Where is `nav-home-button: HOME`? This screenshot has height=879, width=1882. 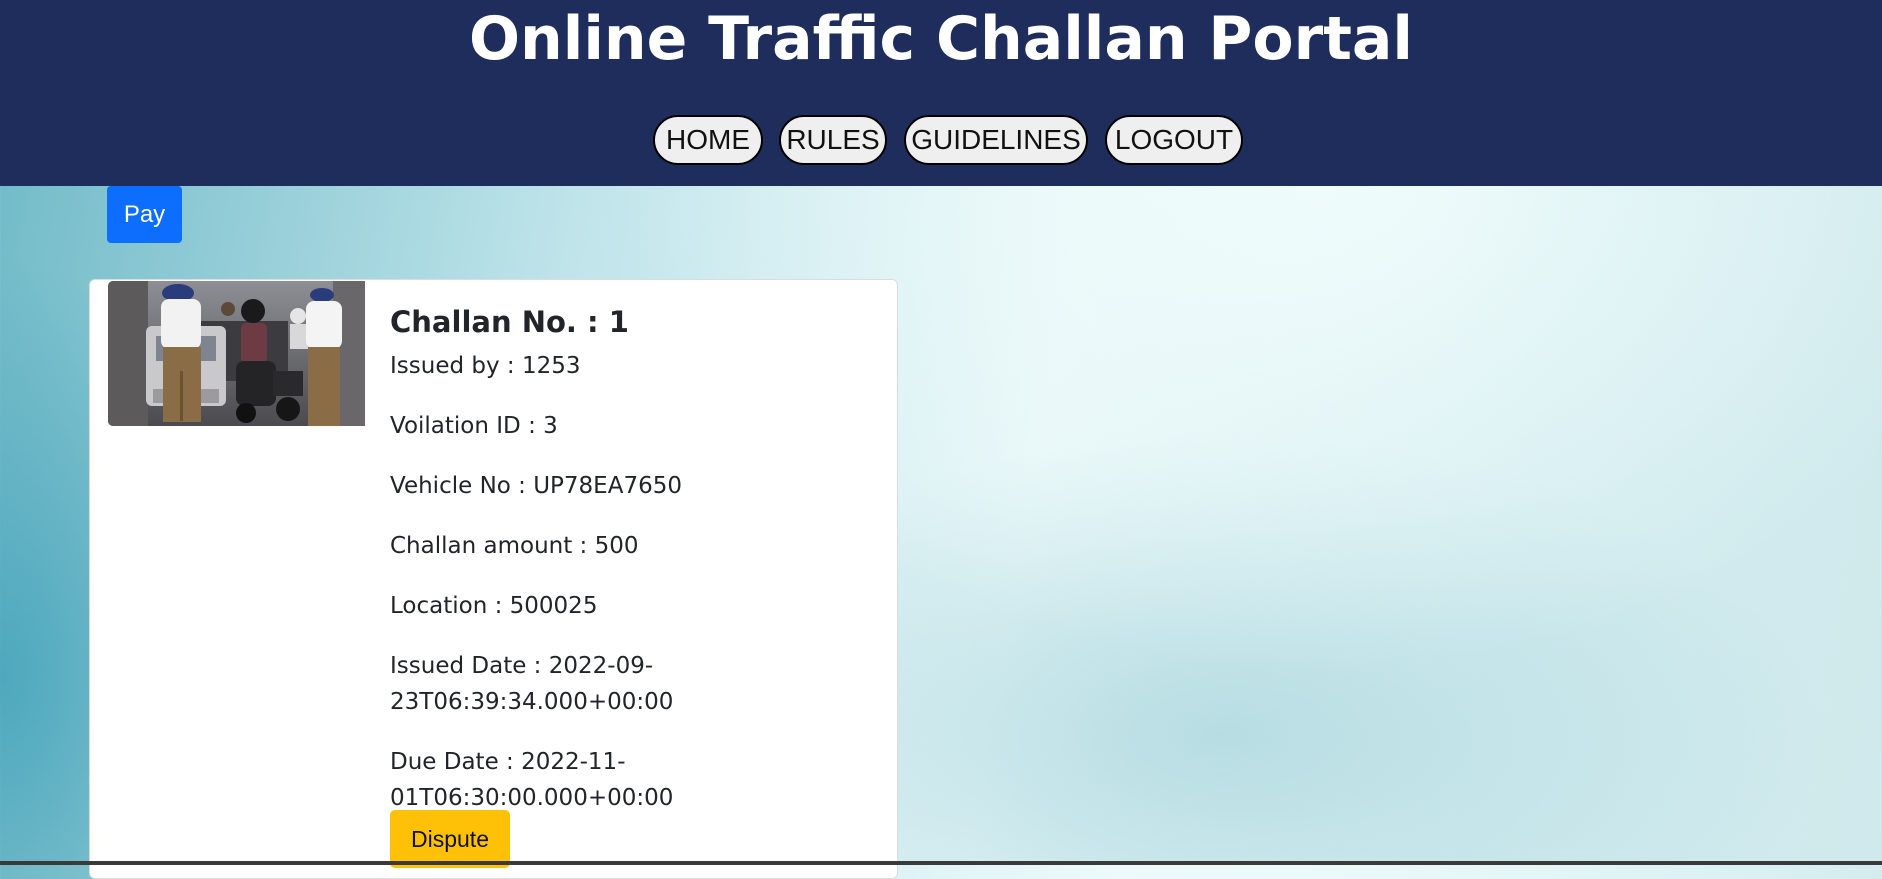
nav-home-button: HOME is located at coordinates (708, 140).